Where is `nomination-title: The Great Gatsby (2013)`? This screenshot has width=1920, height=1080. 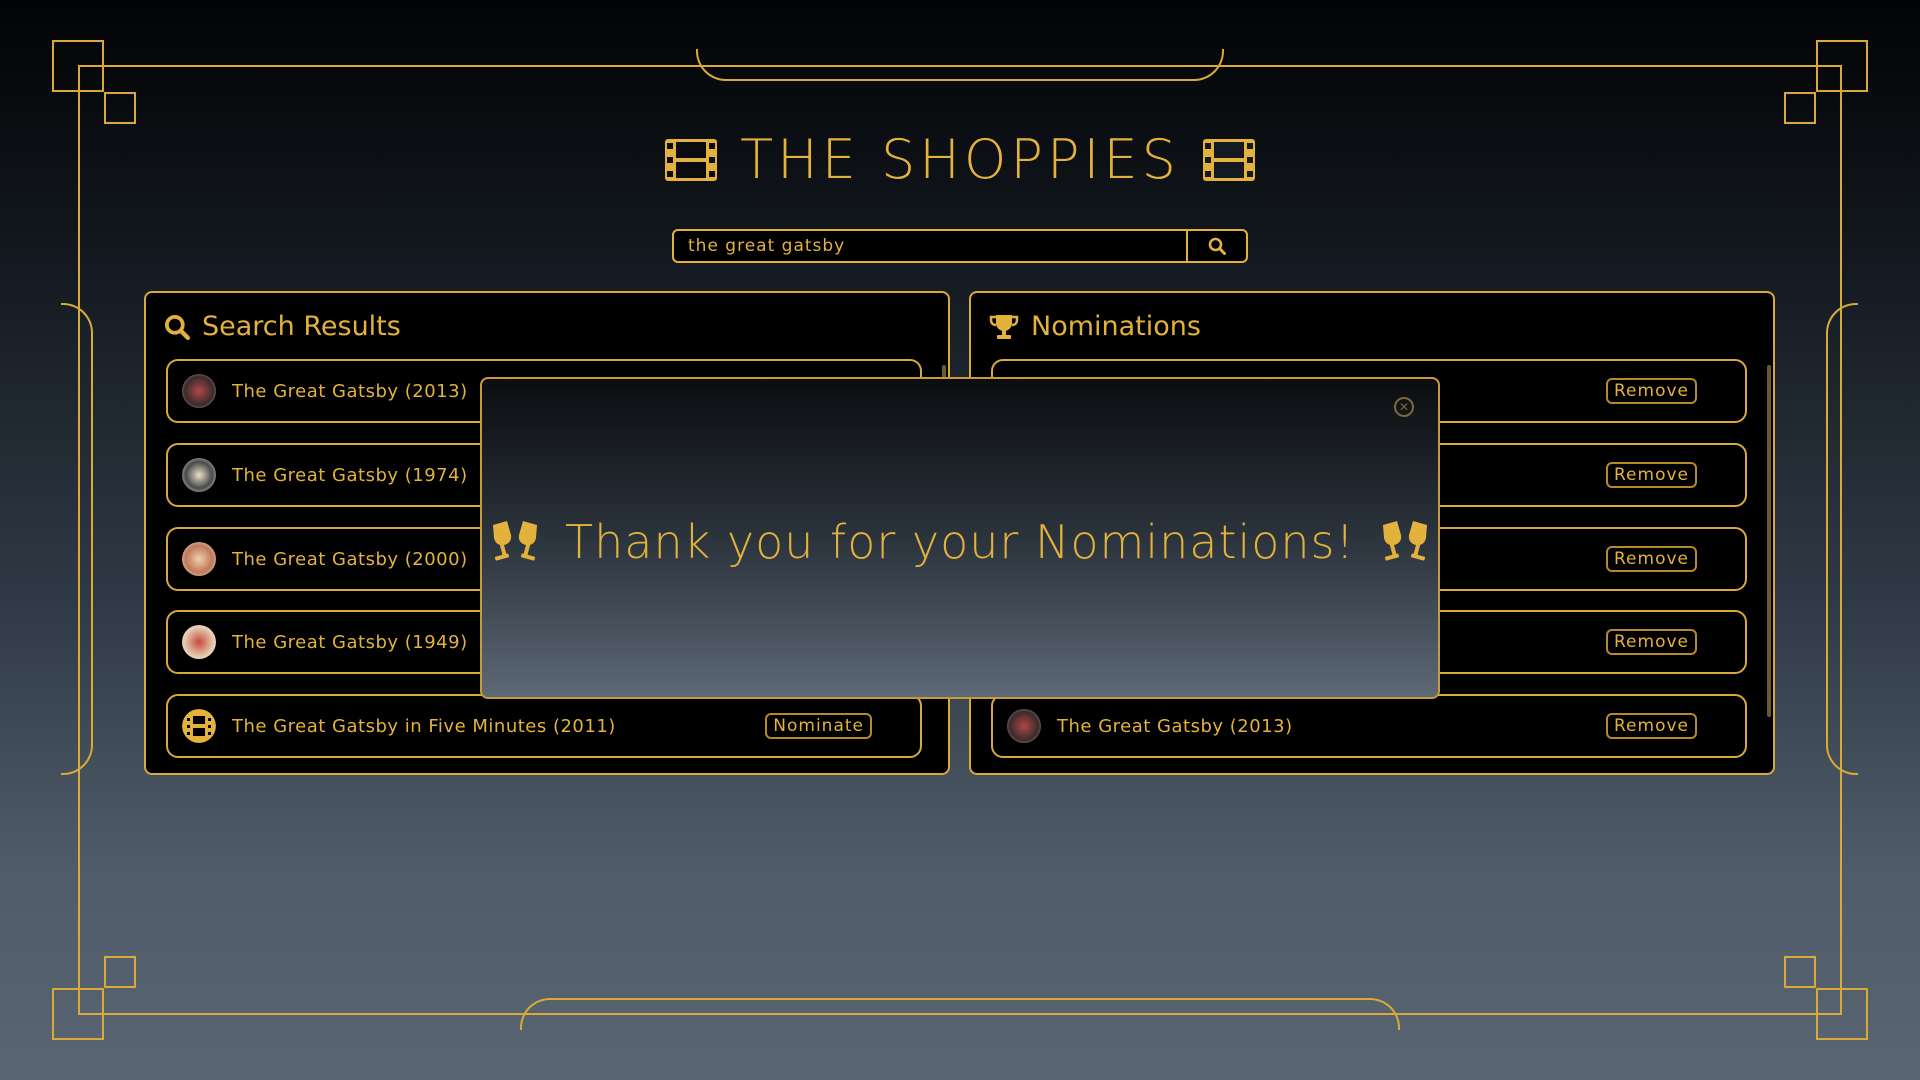 nomination-title: The Great Gatsby (2013) is located at coordinates (1175, 726).